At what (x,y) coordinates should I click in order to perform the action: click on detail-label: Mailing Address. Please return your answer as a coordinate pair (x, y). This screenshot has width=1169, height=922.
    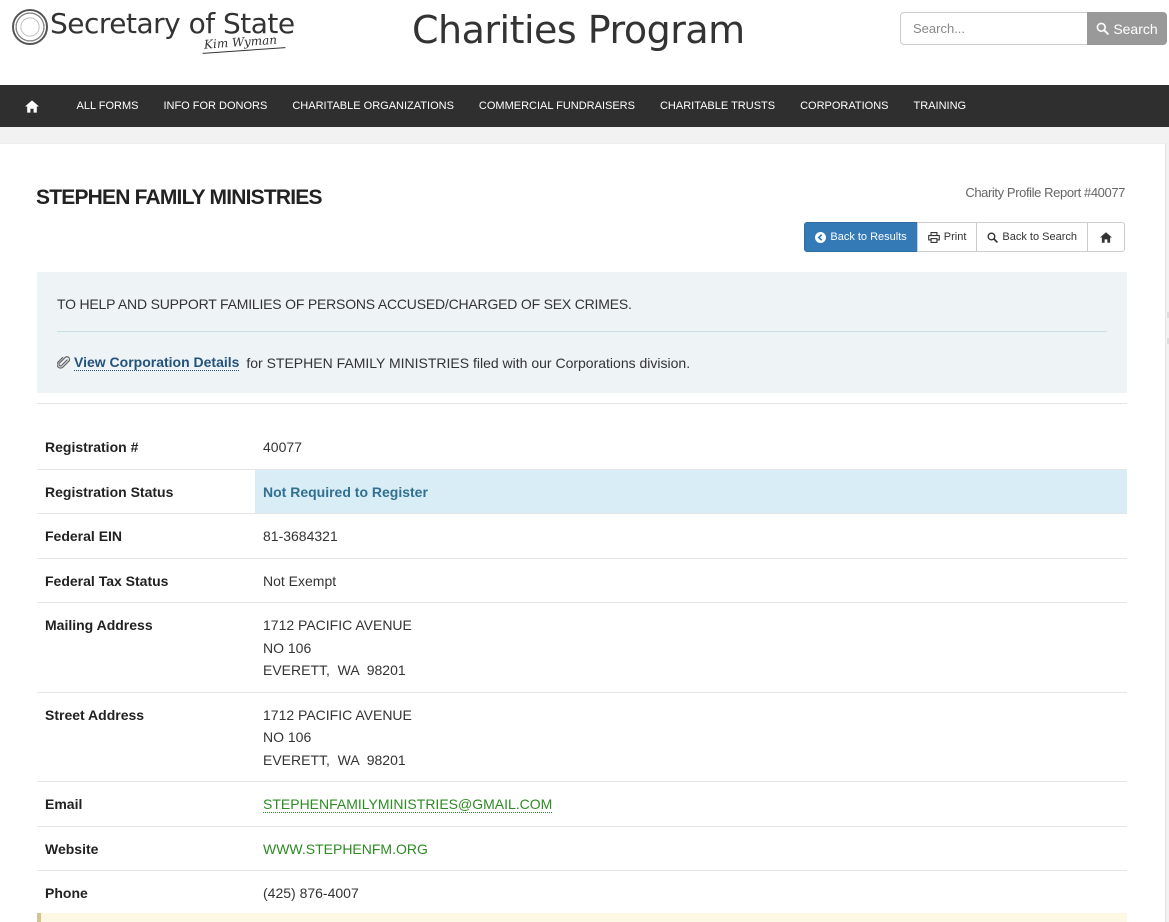
    Looking at the image, I should click on (146, 647).